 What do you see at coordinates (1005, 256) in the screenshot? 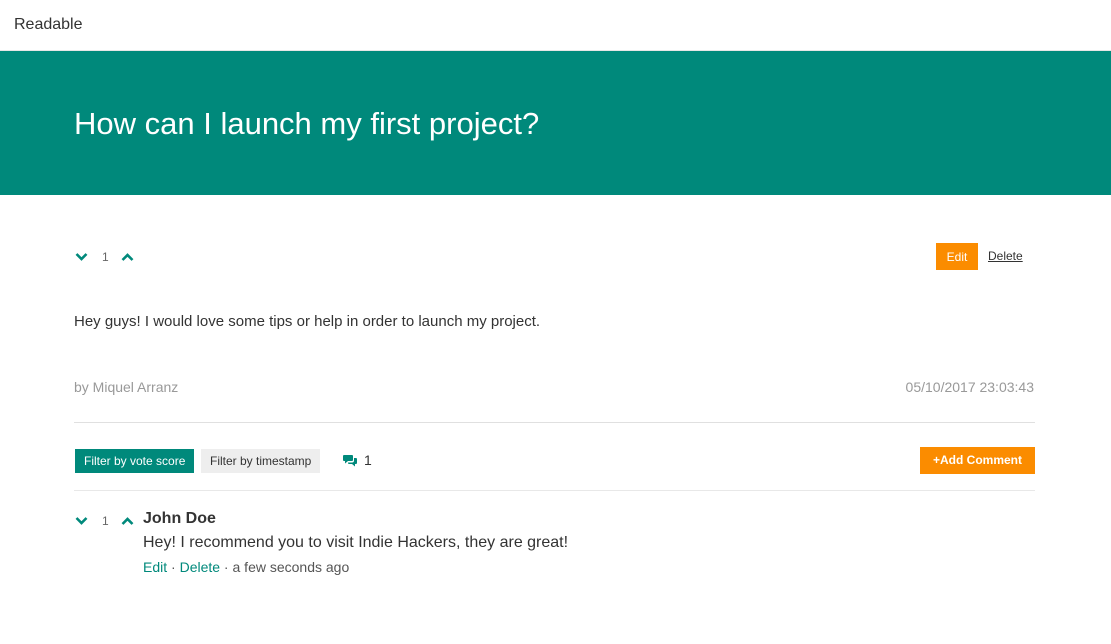
I see `post-delete-link: Delete` at bounding box center [1005, 256].